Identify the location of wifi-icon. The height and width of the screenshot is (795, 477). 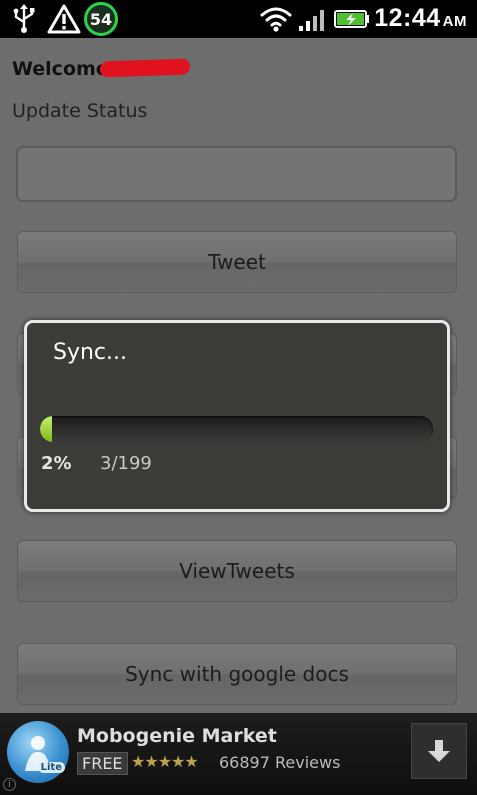
(276, 19).